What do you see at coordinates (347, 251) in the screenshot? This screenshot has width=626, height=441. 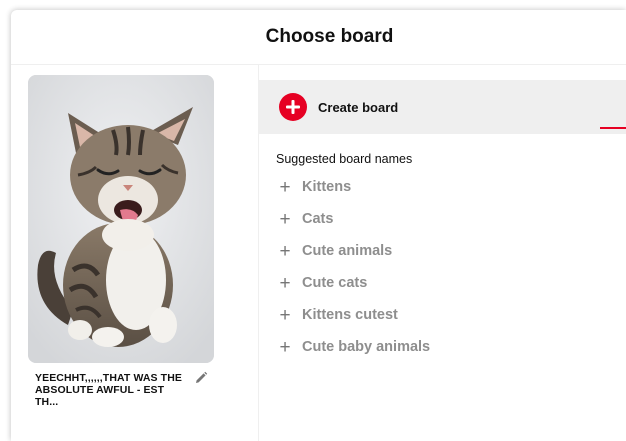 I see `suggestion-label: Cute animals` at bounding box center [347, 251].